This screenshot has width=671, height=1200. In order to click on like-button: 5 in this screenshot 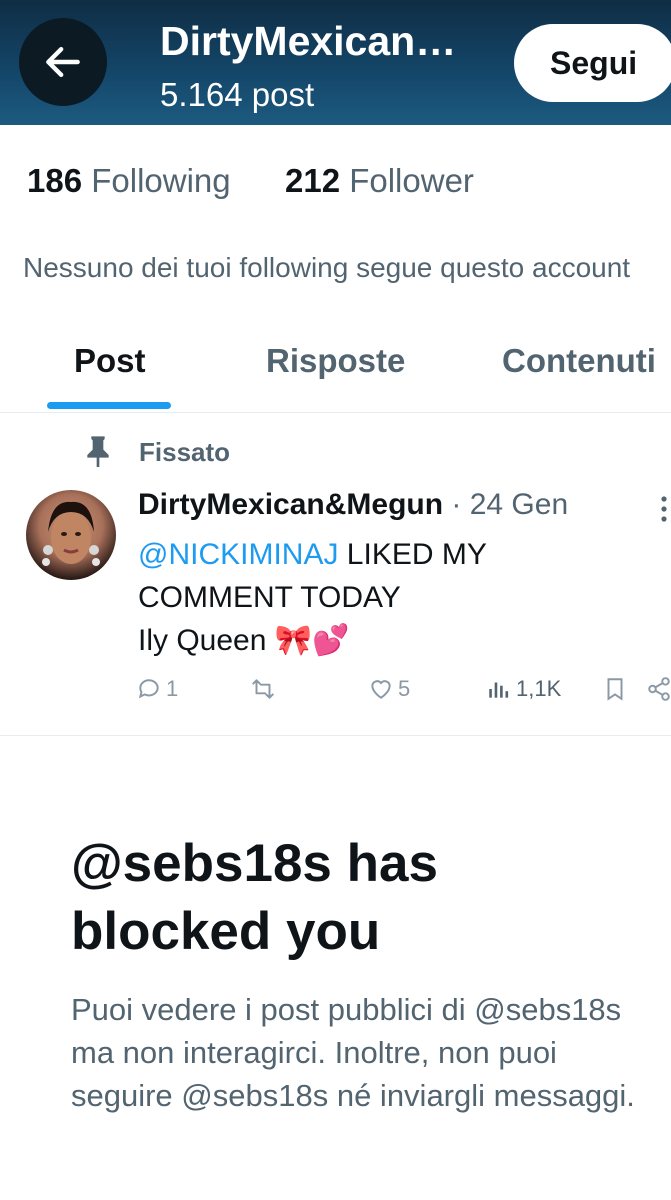, I will do `click(389, 689)`.